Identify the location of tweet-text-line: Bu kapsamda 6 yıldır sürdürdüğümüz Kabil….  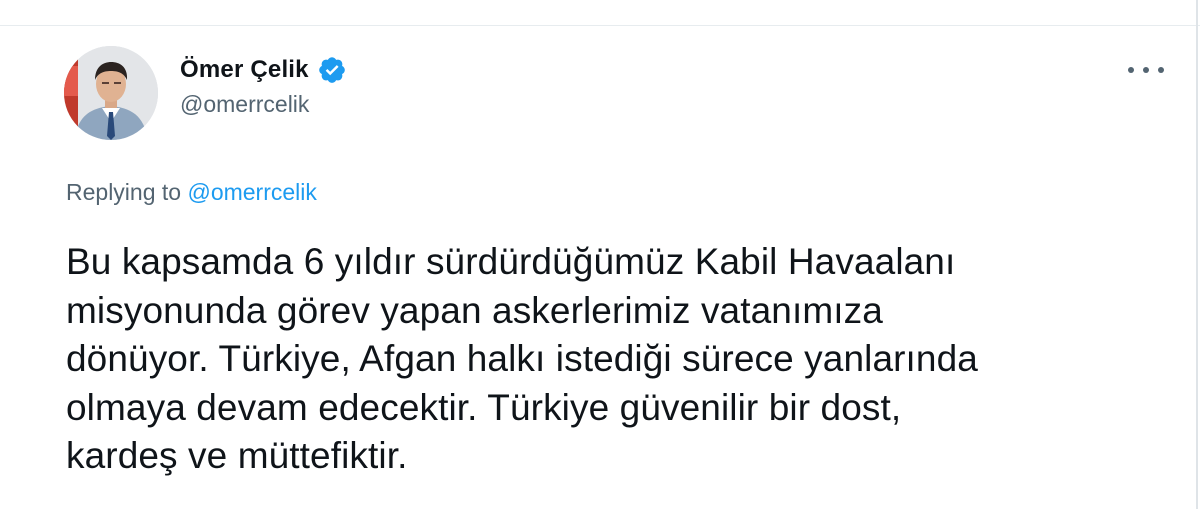
(511, 261).